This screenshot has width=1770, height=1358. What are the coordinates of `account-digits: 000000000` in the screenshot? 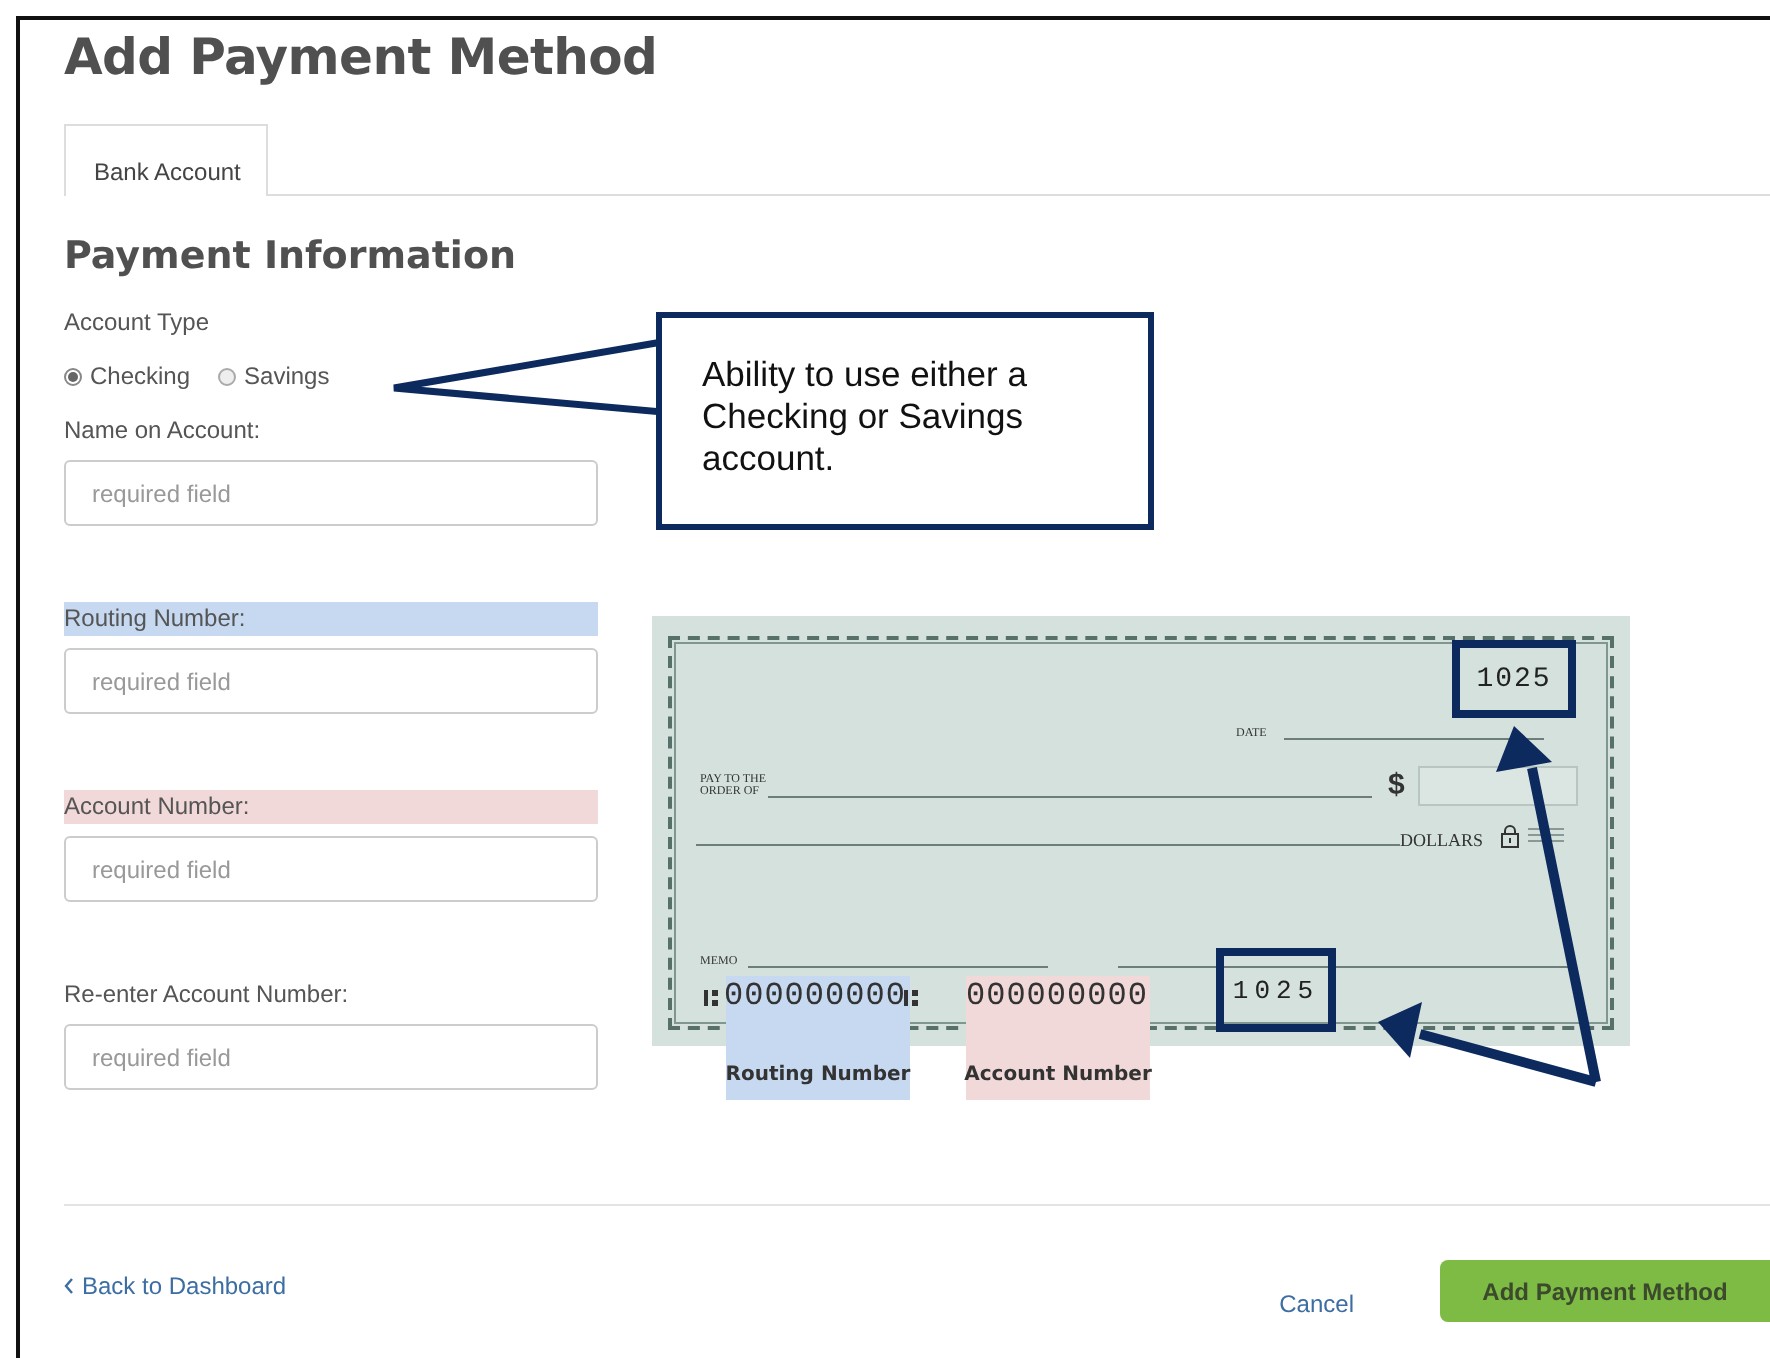 It's located at (1057, 996).